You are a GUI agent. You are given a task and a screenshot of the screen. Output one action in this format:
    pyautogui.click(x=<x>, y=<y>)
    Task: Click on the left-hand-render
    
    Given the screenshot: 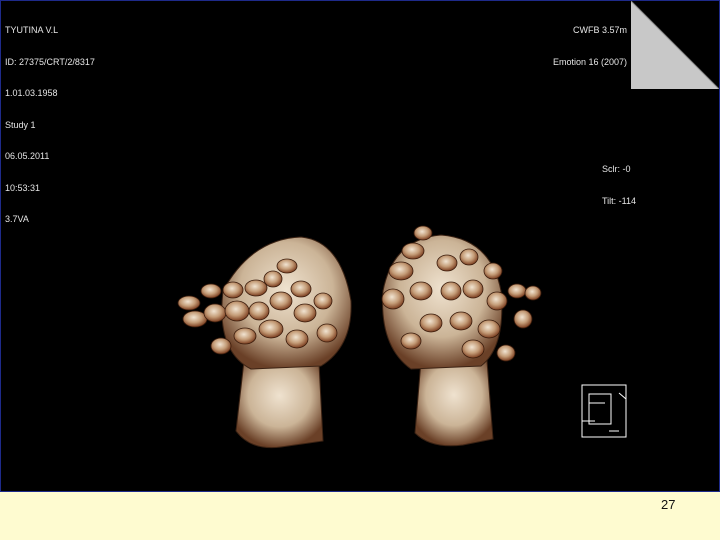 What is the action you would take?
    pyautogui.click(x=264, y=342)
    